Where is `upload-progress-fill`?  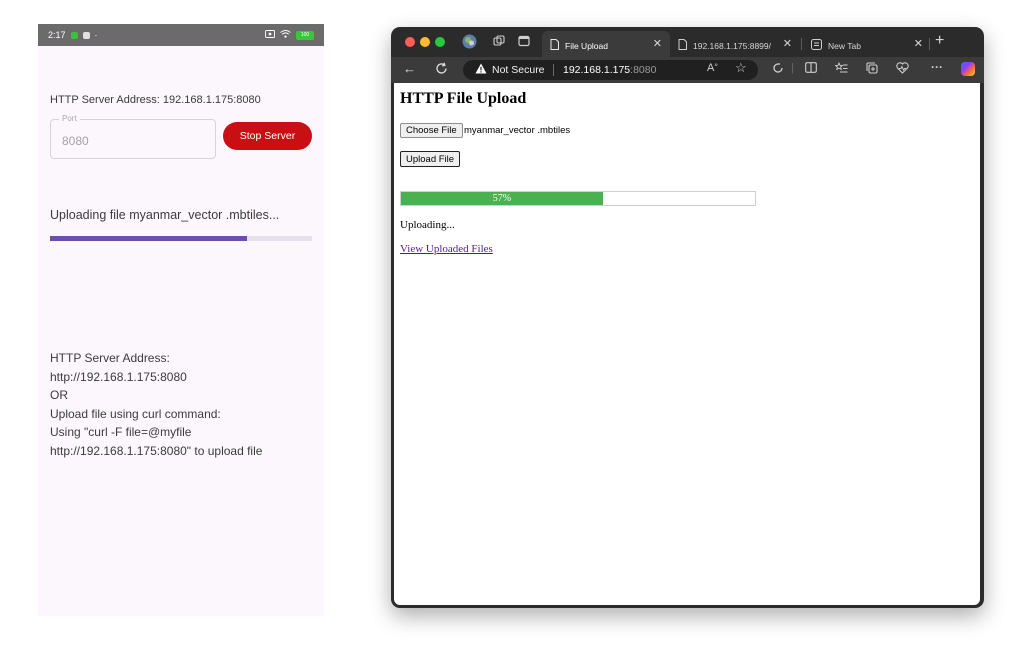 upload-progress-fill is located at coordinates (148, 238).